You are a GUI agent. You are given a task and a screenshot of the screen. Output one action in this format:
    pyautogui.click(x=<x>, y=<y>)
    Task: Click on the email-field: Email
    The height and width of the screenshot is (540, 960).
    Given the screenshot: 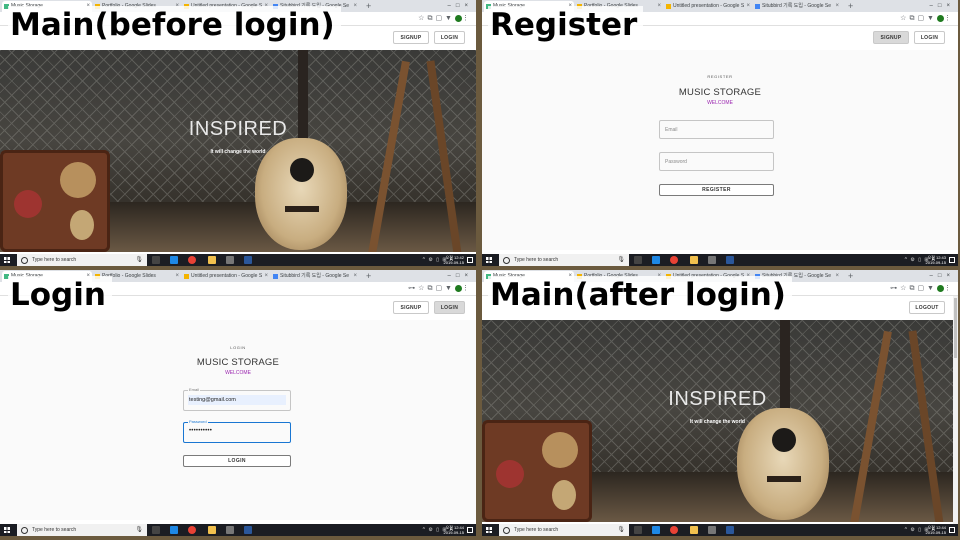 What is the action you would take?
    pyautogui.click(x=716, y=129)
    